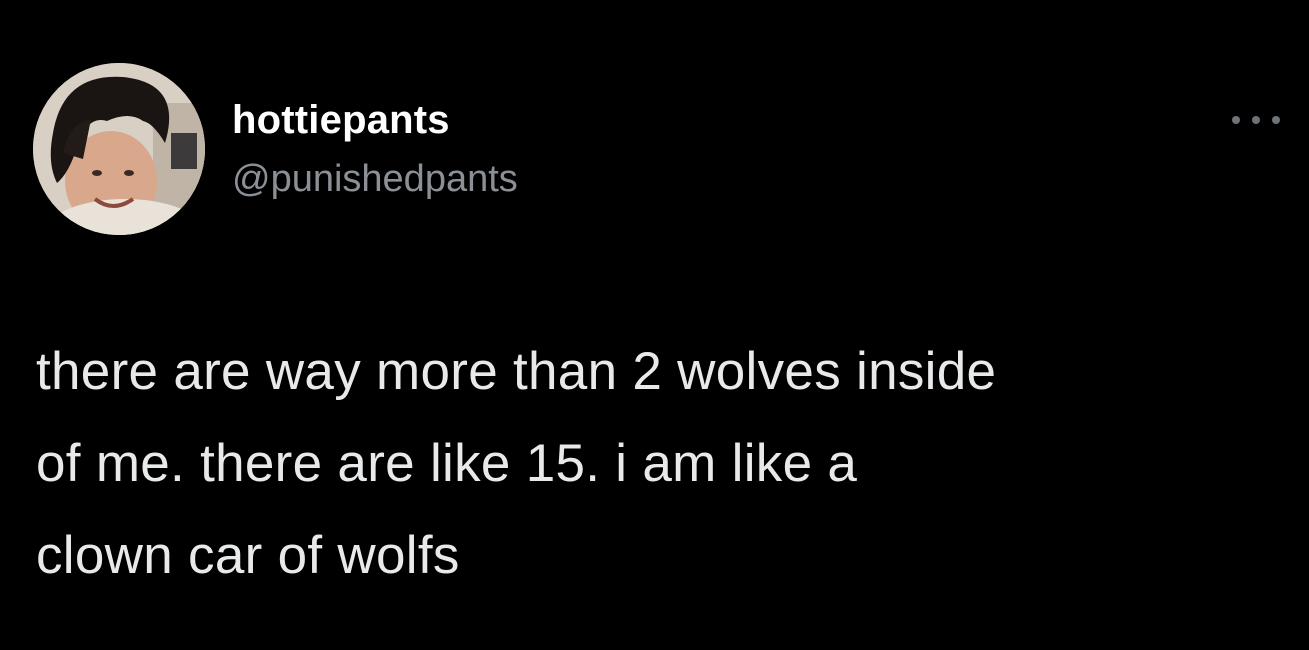  I want to click on tweet-text-line: clown car of wolfs, so click(248, 555).